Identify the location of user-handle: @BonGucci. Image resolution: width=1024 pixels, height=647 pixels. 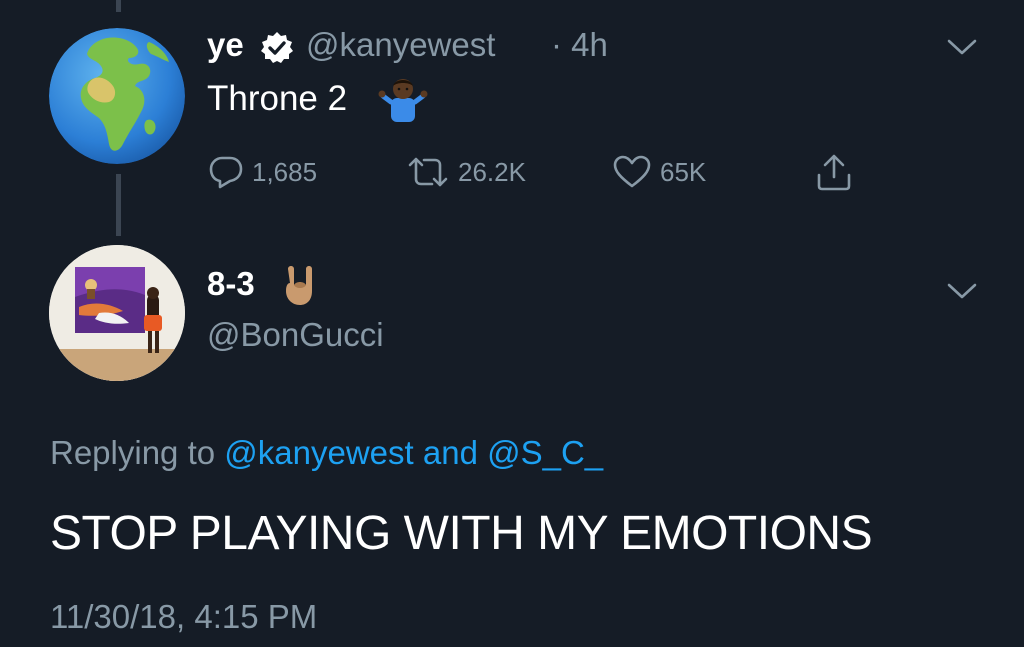
(295, 335).